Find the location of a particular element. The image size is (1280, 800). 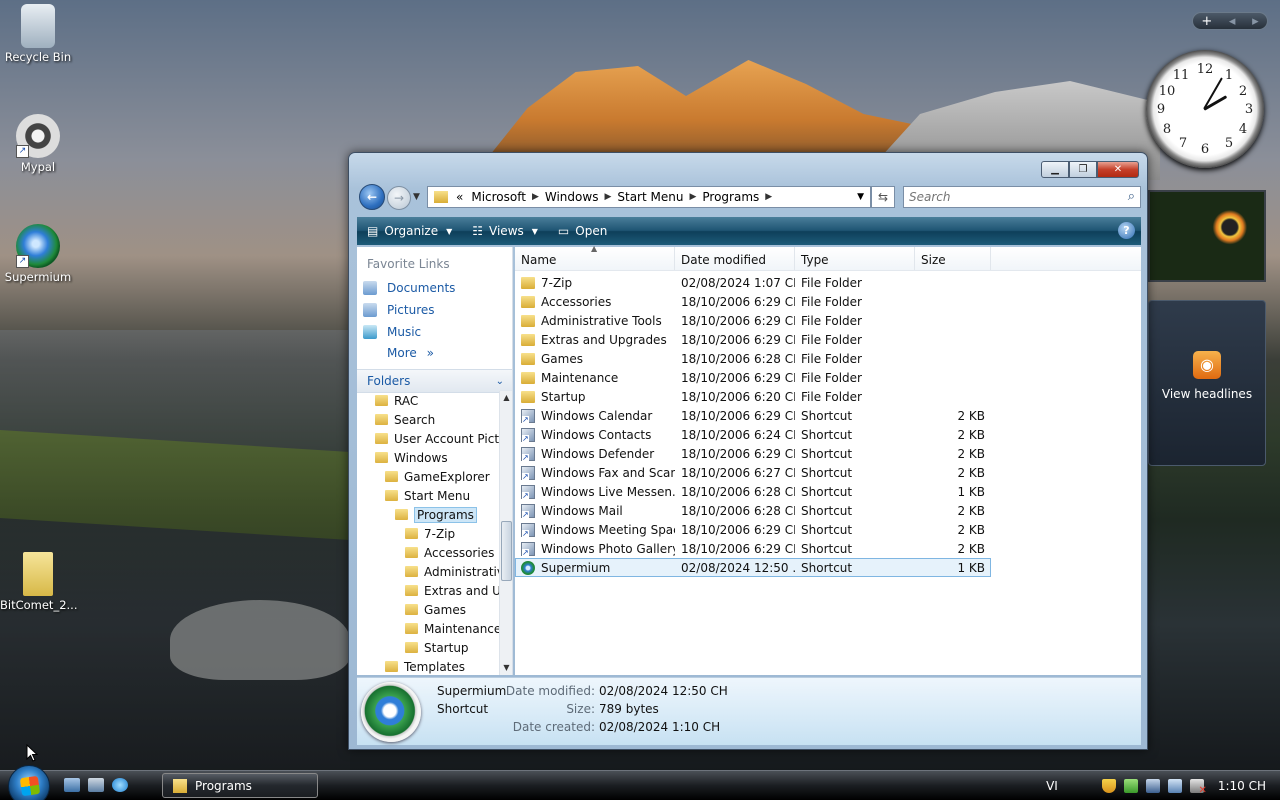

column-header-type: Type is located at coordinates (855, 258).